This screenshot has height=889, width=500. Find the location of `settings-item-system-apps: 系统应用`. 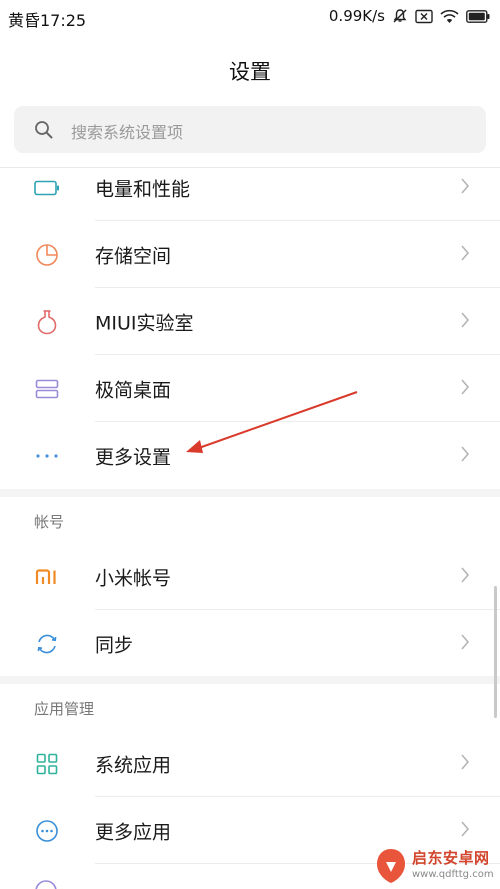

settings-item-system-apps: 系统应用 is located at coordinates (250, 763).